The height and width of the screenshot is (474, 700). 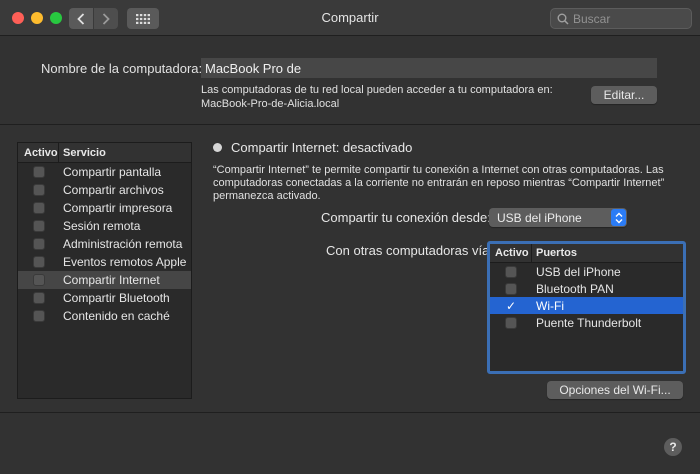 I want to click on service-row: Compartir archivos, so click(x=104, y=190).